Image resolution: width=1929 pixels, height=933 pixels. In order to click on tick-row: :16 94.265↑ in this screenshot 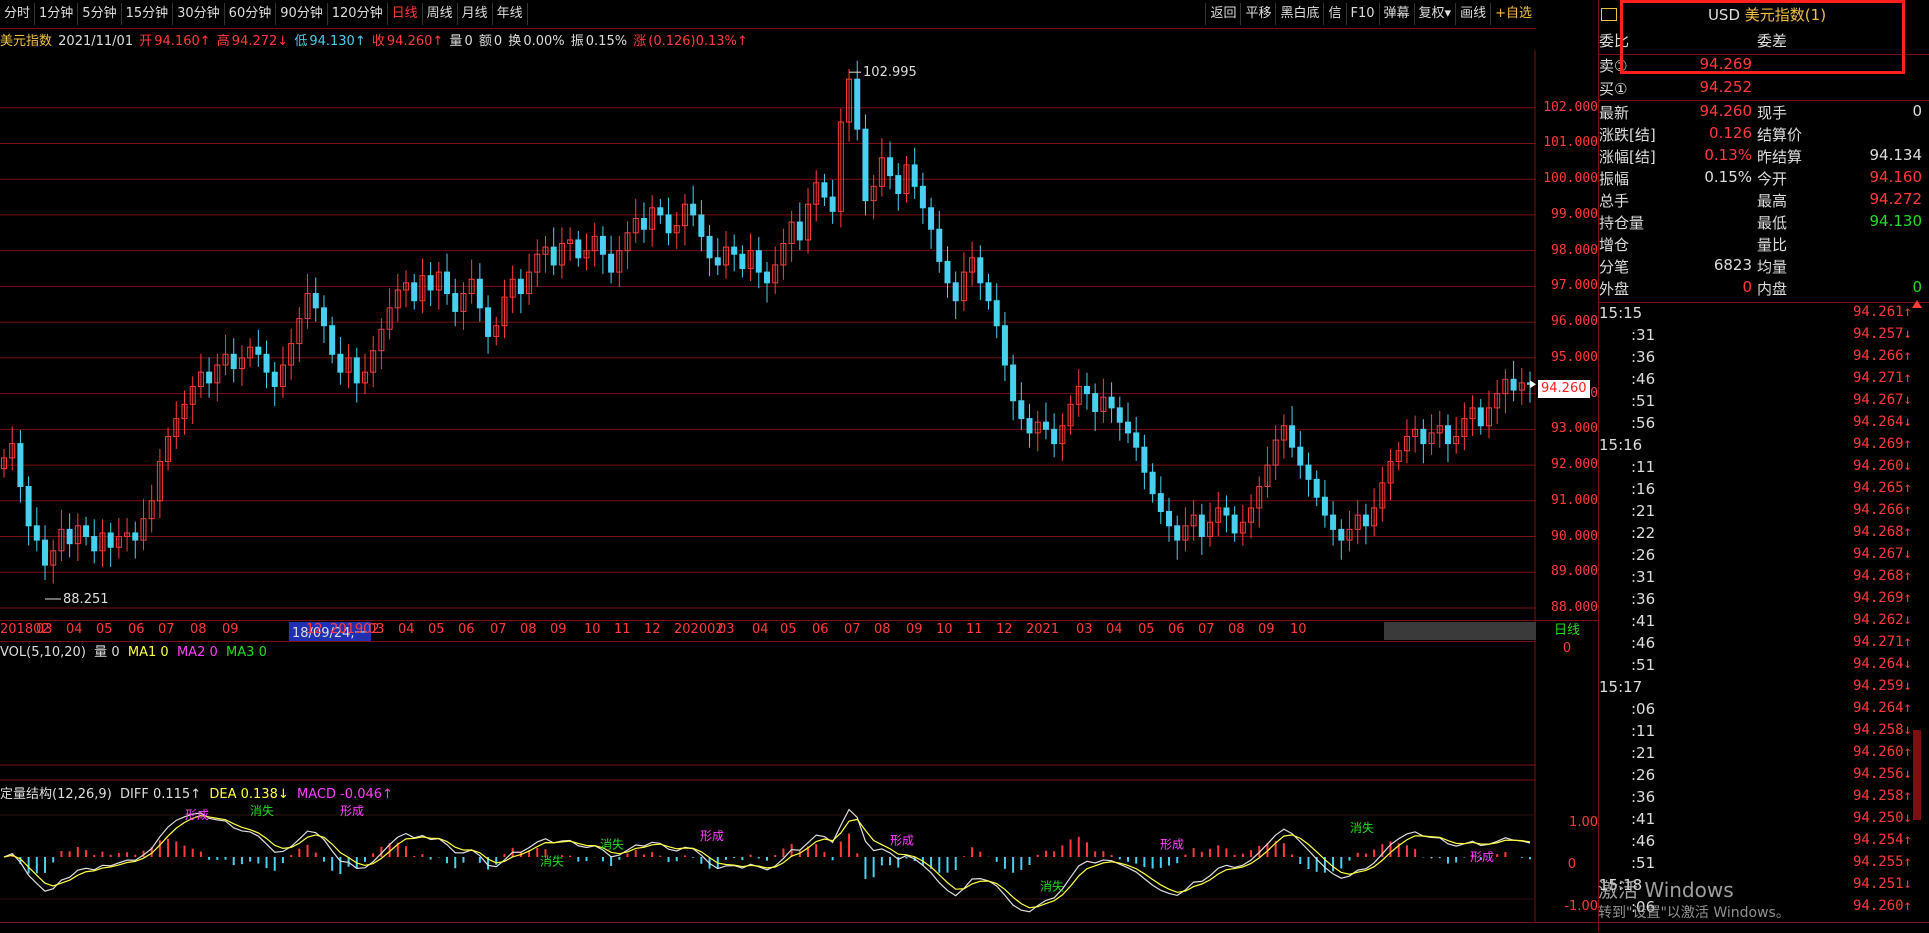, I will do `click(1764, 491)`.